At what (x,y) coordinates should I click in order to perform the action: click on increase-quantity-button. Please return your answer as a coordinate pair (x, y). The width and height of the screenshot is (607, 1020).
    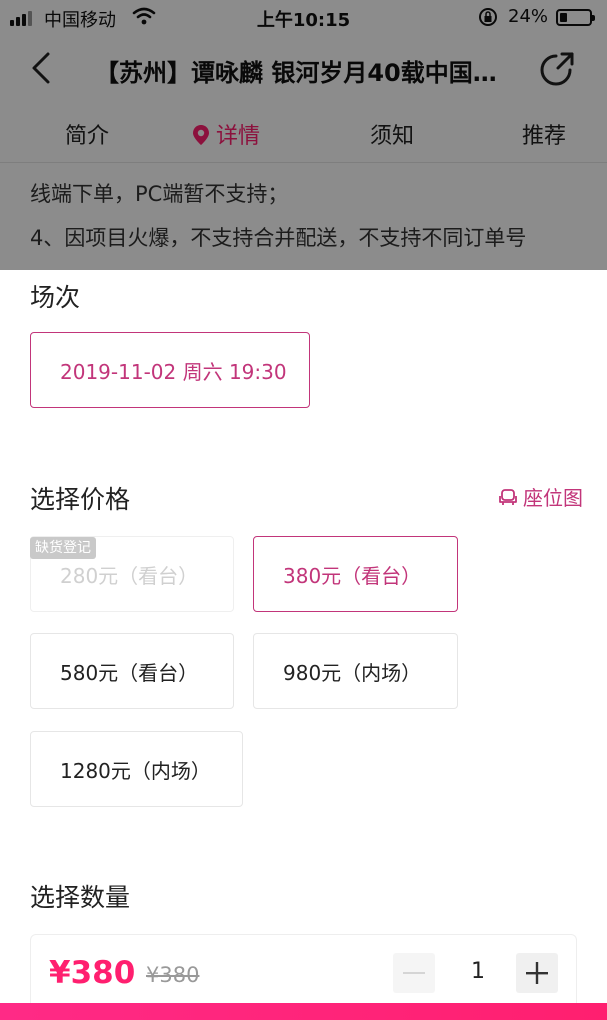
    Looking at the image, I should click on (537, 973).